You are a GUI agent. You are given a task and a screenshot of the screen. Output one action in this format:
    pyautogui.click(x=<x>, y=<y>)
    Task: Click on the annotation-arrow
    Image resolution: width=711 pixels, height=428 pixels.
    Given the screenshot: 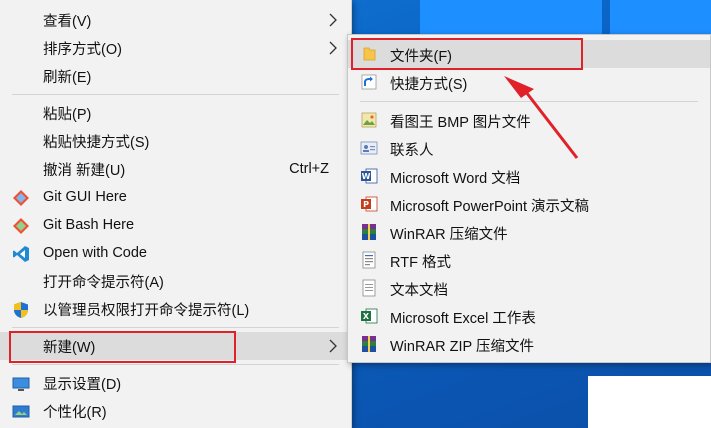 What is the action you would take?
    pyautogui.click(x=541, y=117)
    